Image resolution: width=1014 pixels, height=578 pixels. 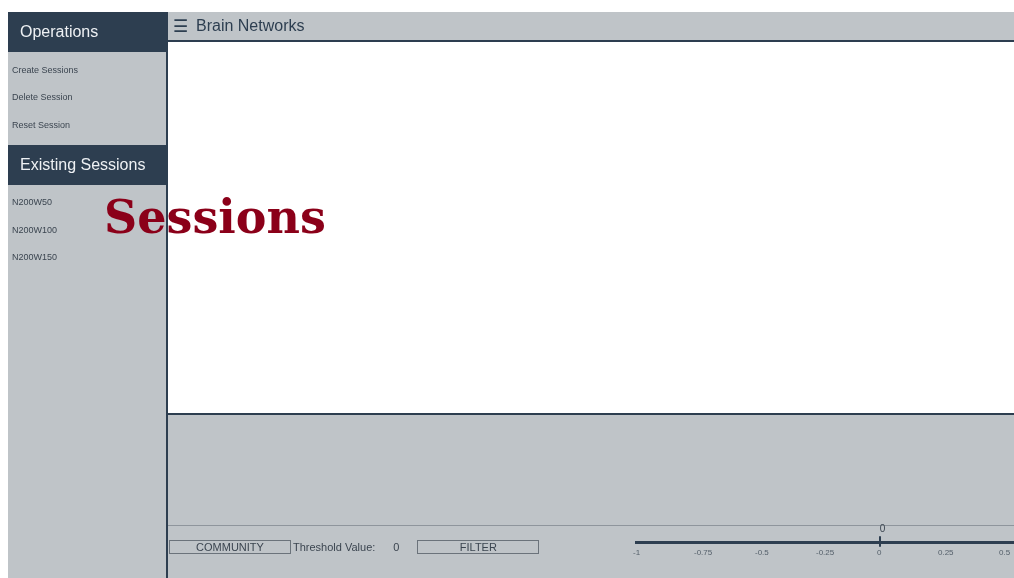 What do you see at coordinates (637, 552) in the screenshot?
I see `tick-label: -1` at bounding box center [637, 552].